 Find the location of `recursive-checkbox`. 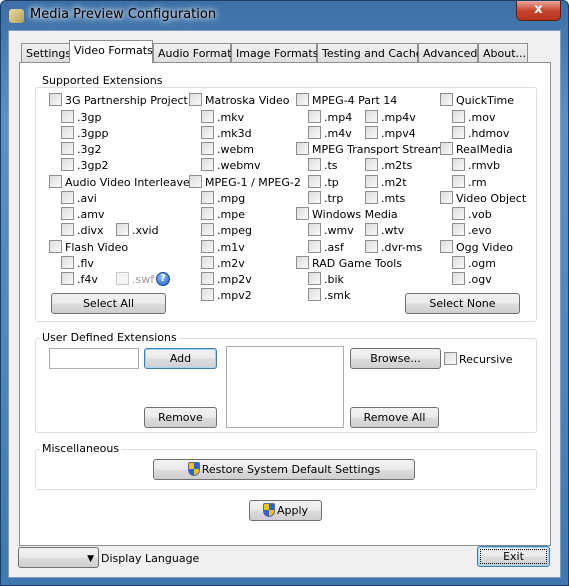

recursive-checkbox is located at coordinates (450, 358).